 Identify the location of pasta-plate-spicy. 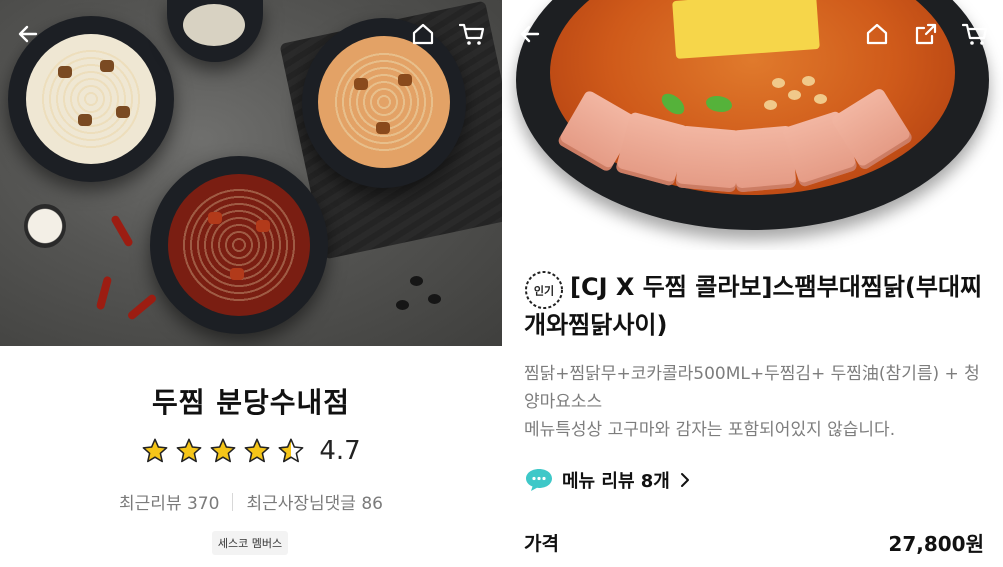
(239, 245).